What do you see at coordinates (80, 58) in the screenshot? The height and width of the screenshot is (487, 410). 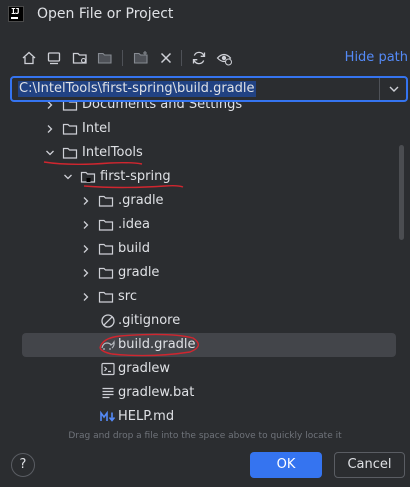 I see `project-directory-icon` at bounding box center [80, 58].